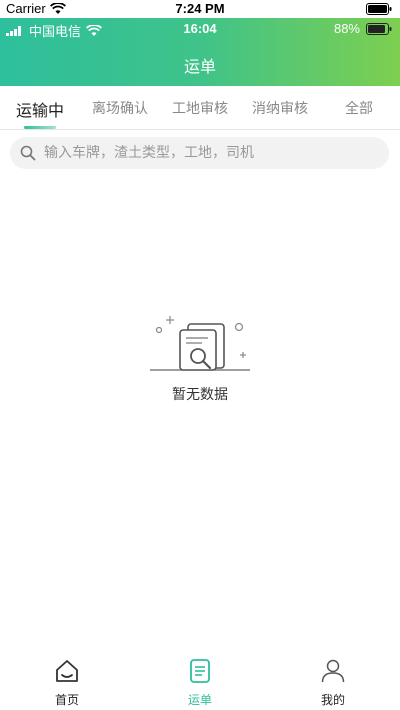 This screenshot has width=400, height=710. What do you see at coordinates (346, 28) in the screenshot?
I see `battery-percent: 88%` at bounding box center [346, 28].